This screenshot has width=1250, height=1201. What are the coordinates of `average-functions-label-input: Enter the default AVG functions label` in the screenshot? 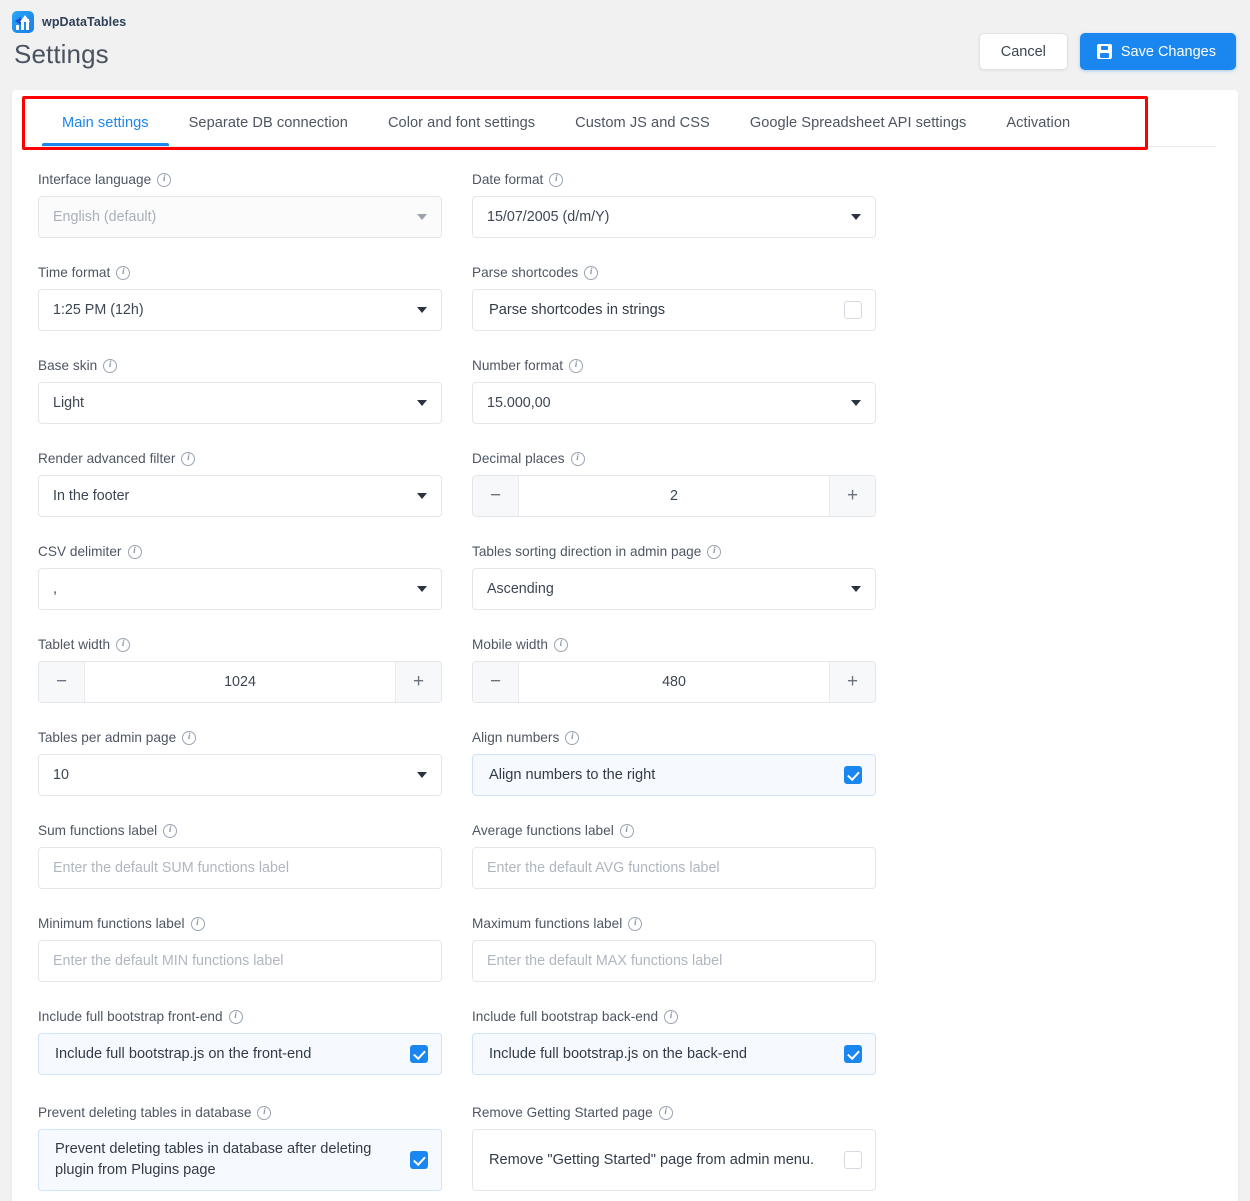 It's located at (674, 868).